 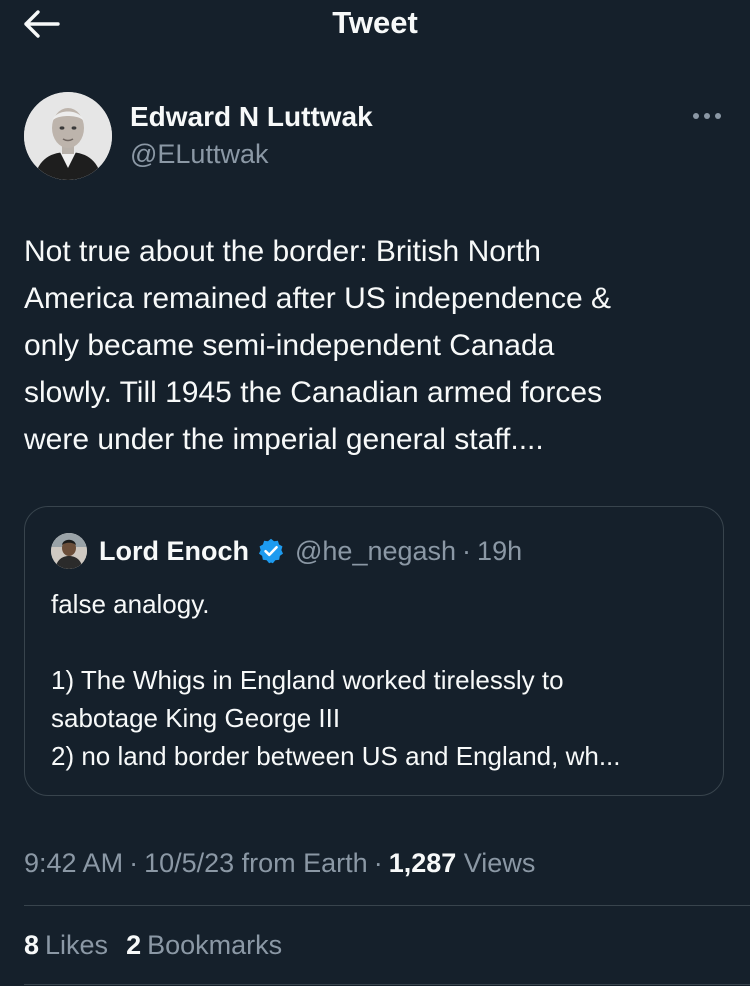 What do you see at coordinates (215, 945) in the screenshot?
I see `bookmarks-label: Bookmarks` at bounding box center [215, 945].